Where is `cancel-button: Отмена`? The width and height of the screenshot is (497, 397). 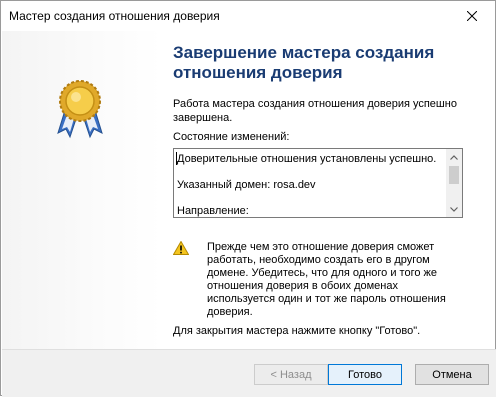
cancel-button: Отмена is located at coordinates (452, 374).